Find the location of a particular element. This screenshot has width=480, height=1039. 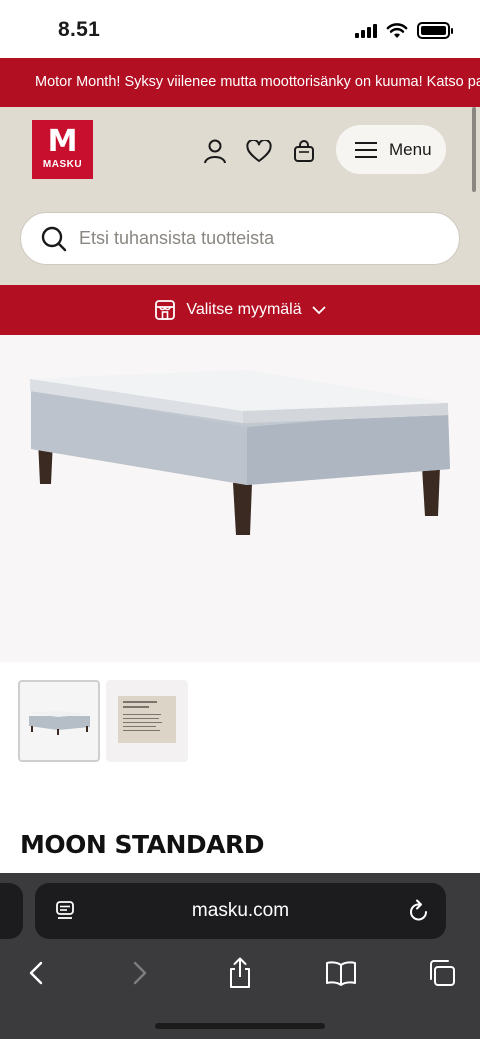

status-bar: 8.51 is located at coordinates (240, 29).